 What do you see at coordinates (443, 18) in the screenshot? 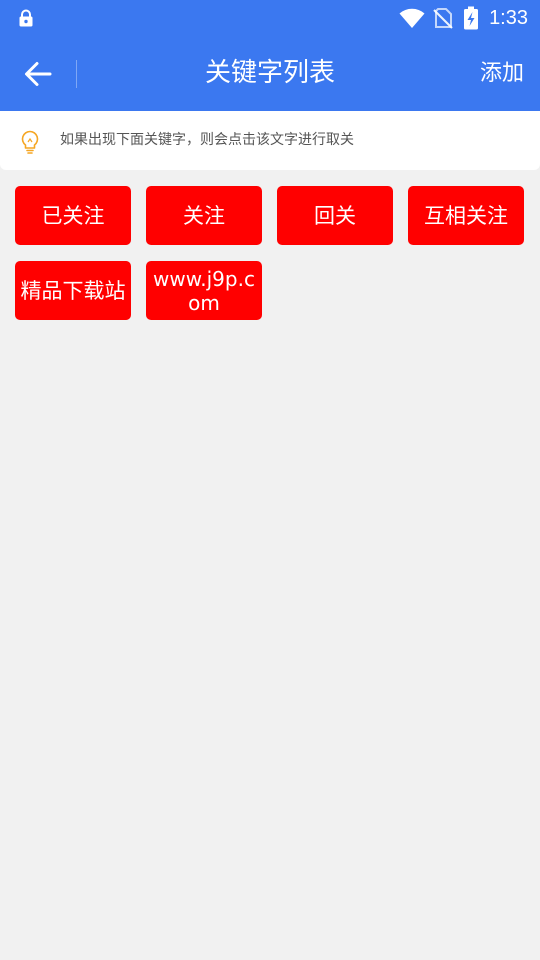
I see `no-sim-icon` at bounding box center [443, 18].